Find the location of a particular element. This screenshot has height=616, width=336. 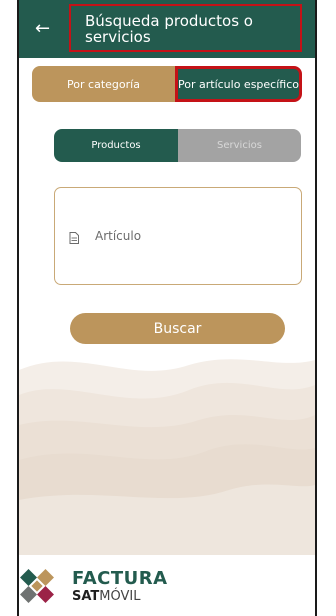

app-header: ← Búsqueda productos o servicios is located at coordinates (167, 29).